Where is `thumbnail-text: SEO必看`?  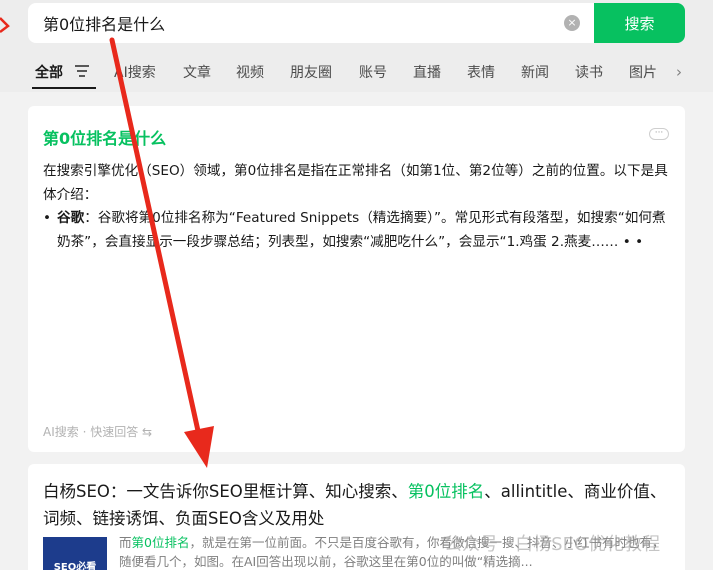 thumbnail-text: SEO必看 is located at coordinates (75, 566).